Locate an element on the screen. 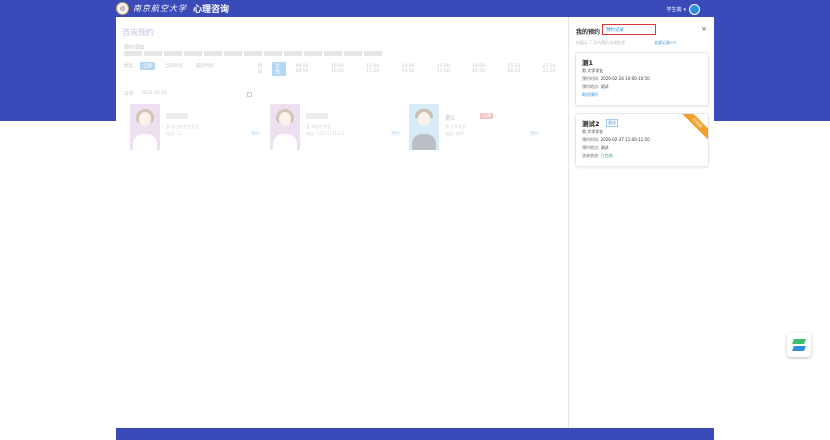  appointment-type-badge: 测试 is located at coordinates (612, 123).